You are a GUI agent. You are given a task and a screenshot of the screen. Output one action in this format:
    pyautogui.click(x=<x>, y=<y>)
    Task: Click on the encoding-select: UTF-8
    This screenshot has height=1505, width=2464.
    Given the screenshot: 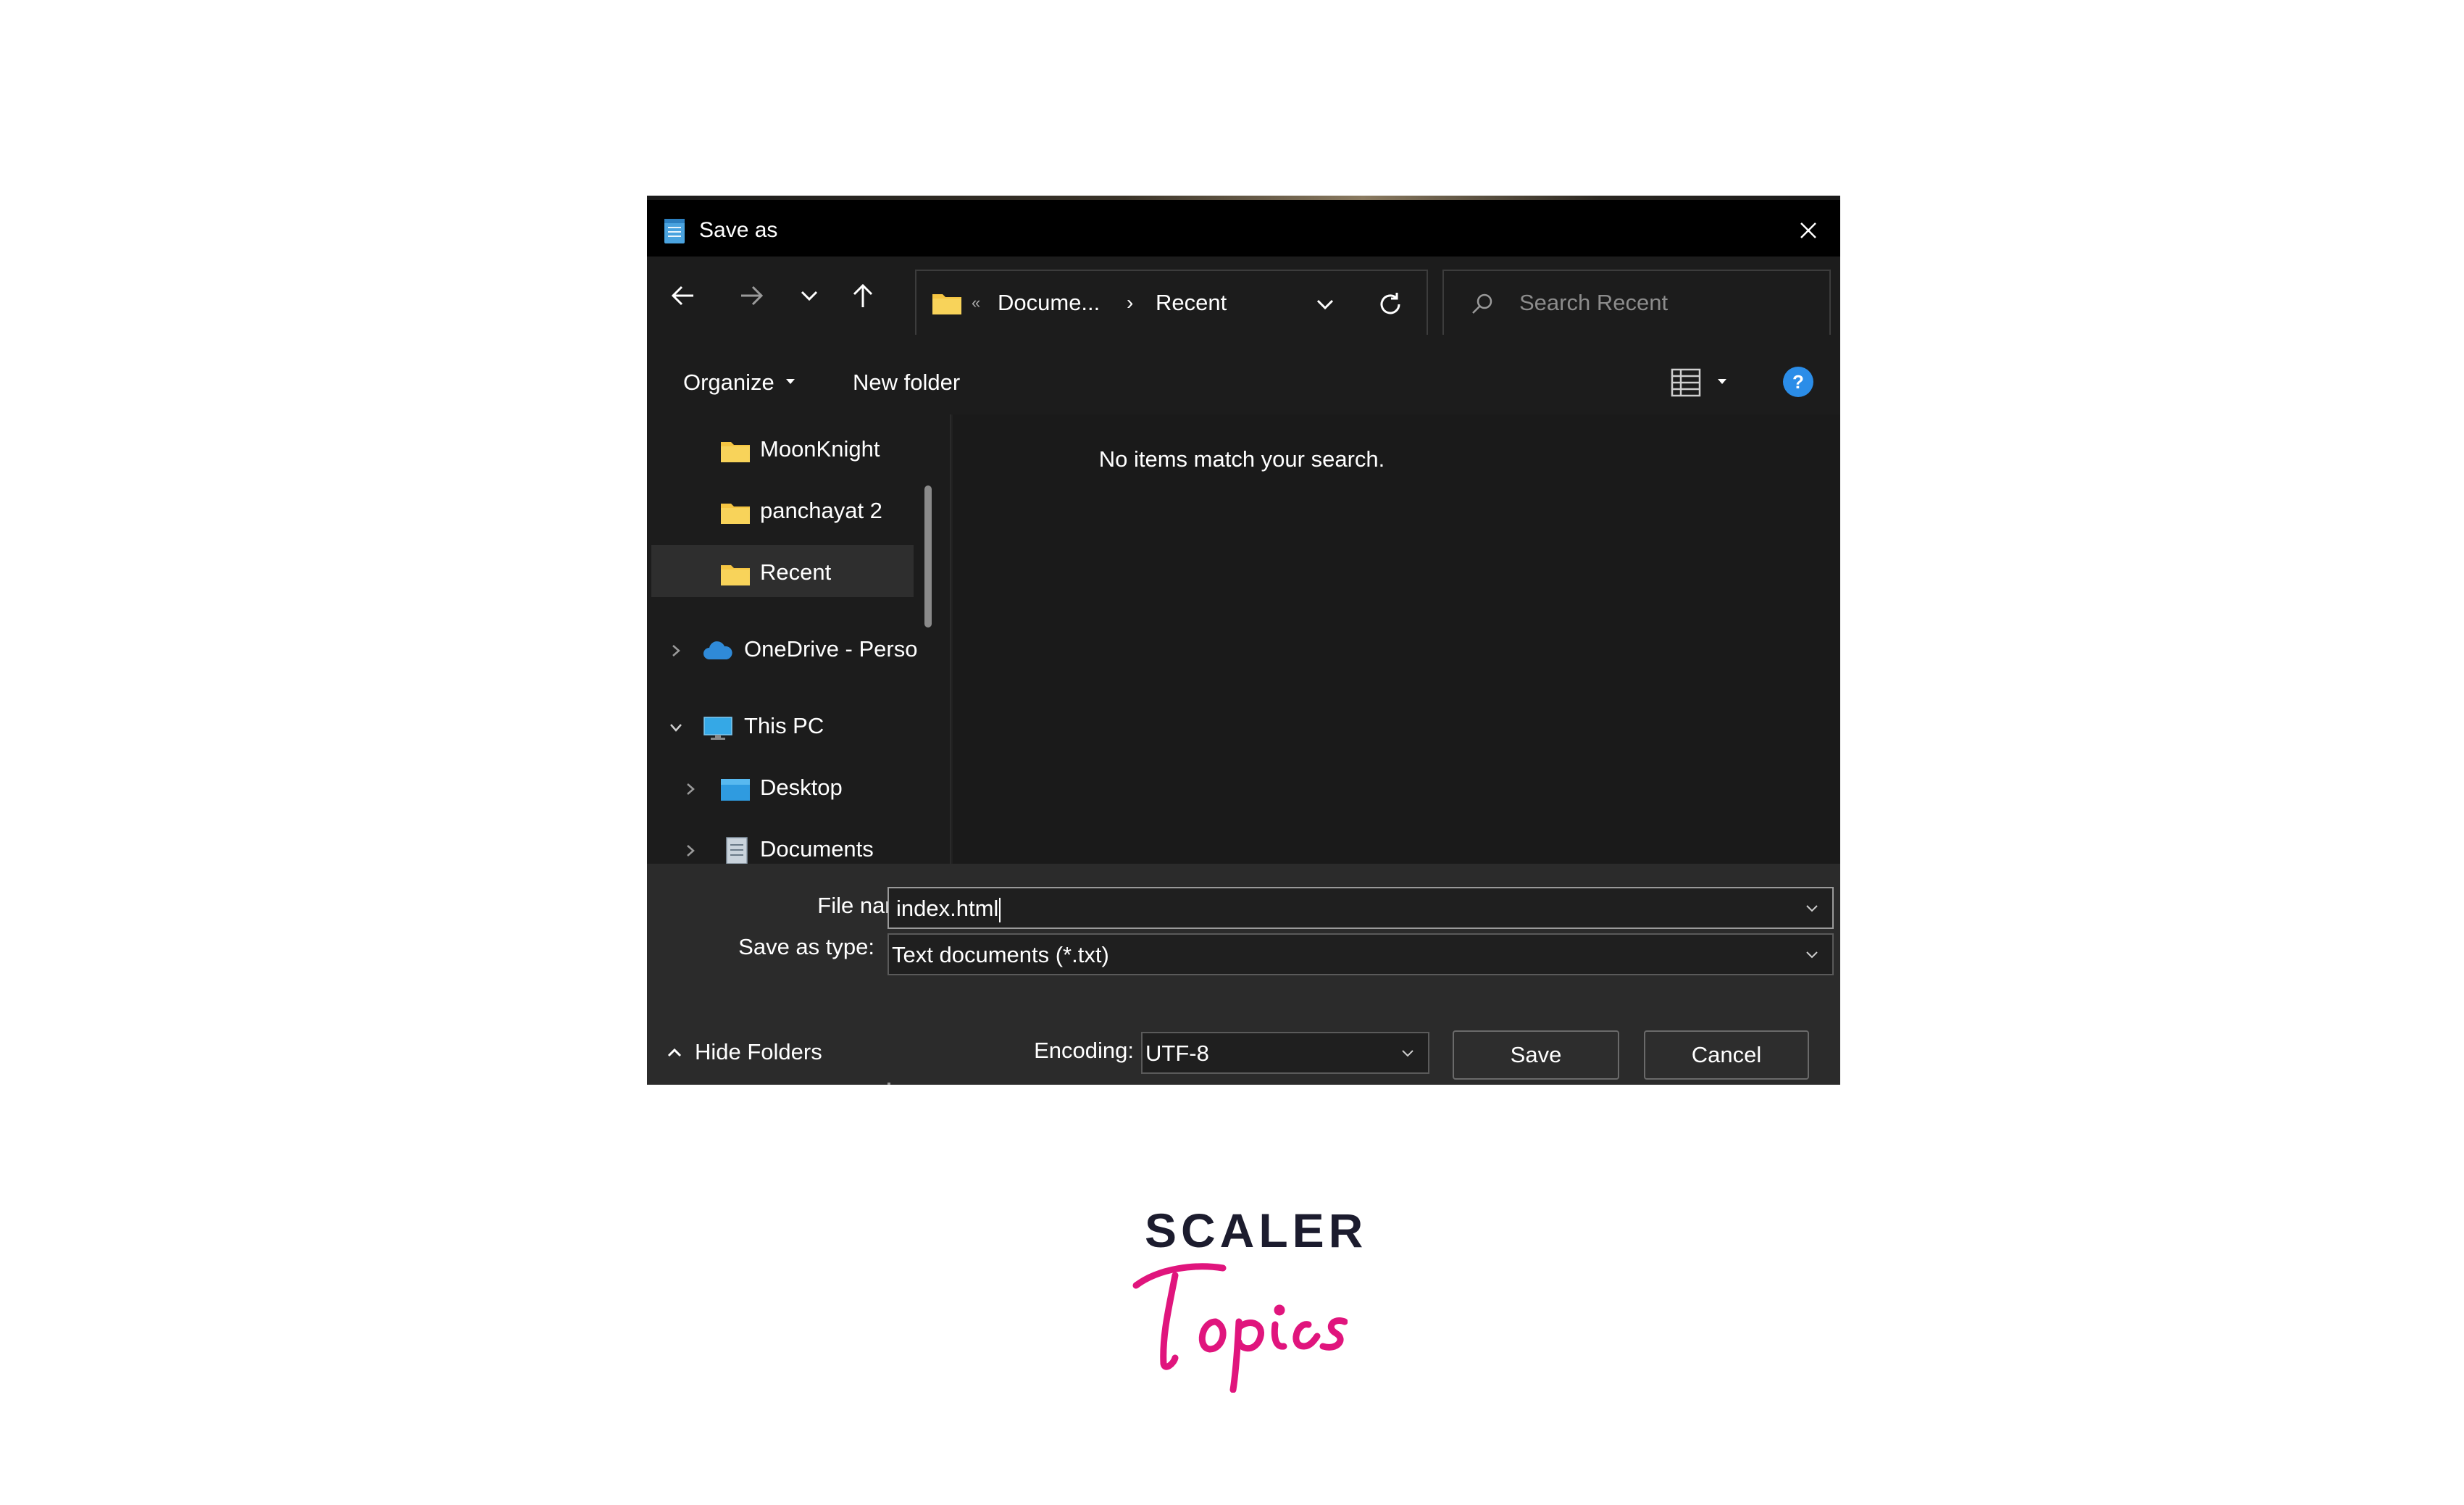 What is the action you would take?
    pyautogui.click(x=1285, y=1053)
    